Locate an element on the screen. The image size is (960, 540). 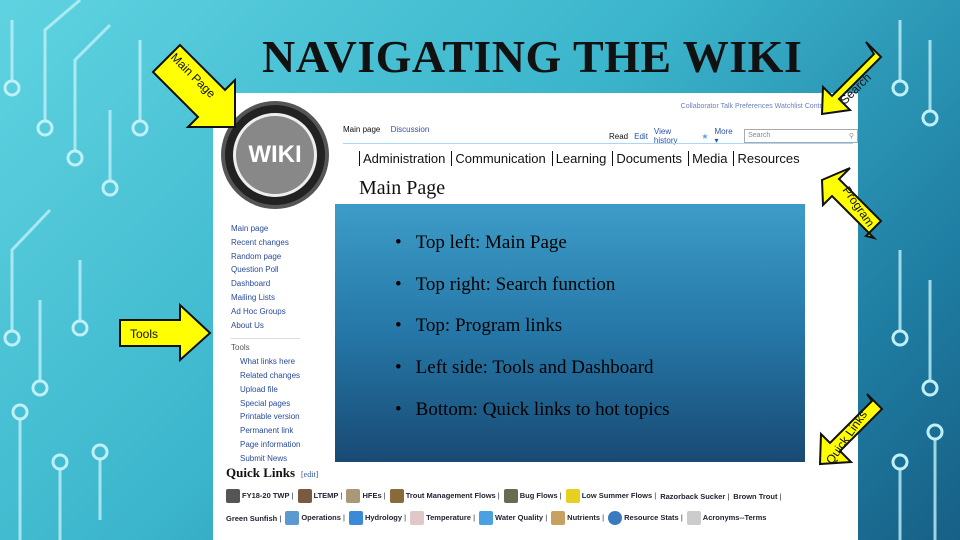
program-arrow-icon: Program is located at coordinates (851, 203).